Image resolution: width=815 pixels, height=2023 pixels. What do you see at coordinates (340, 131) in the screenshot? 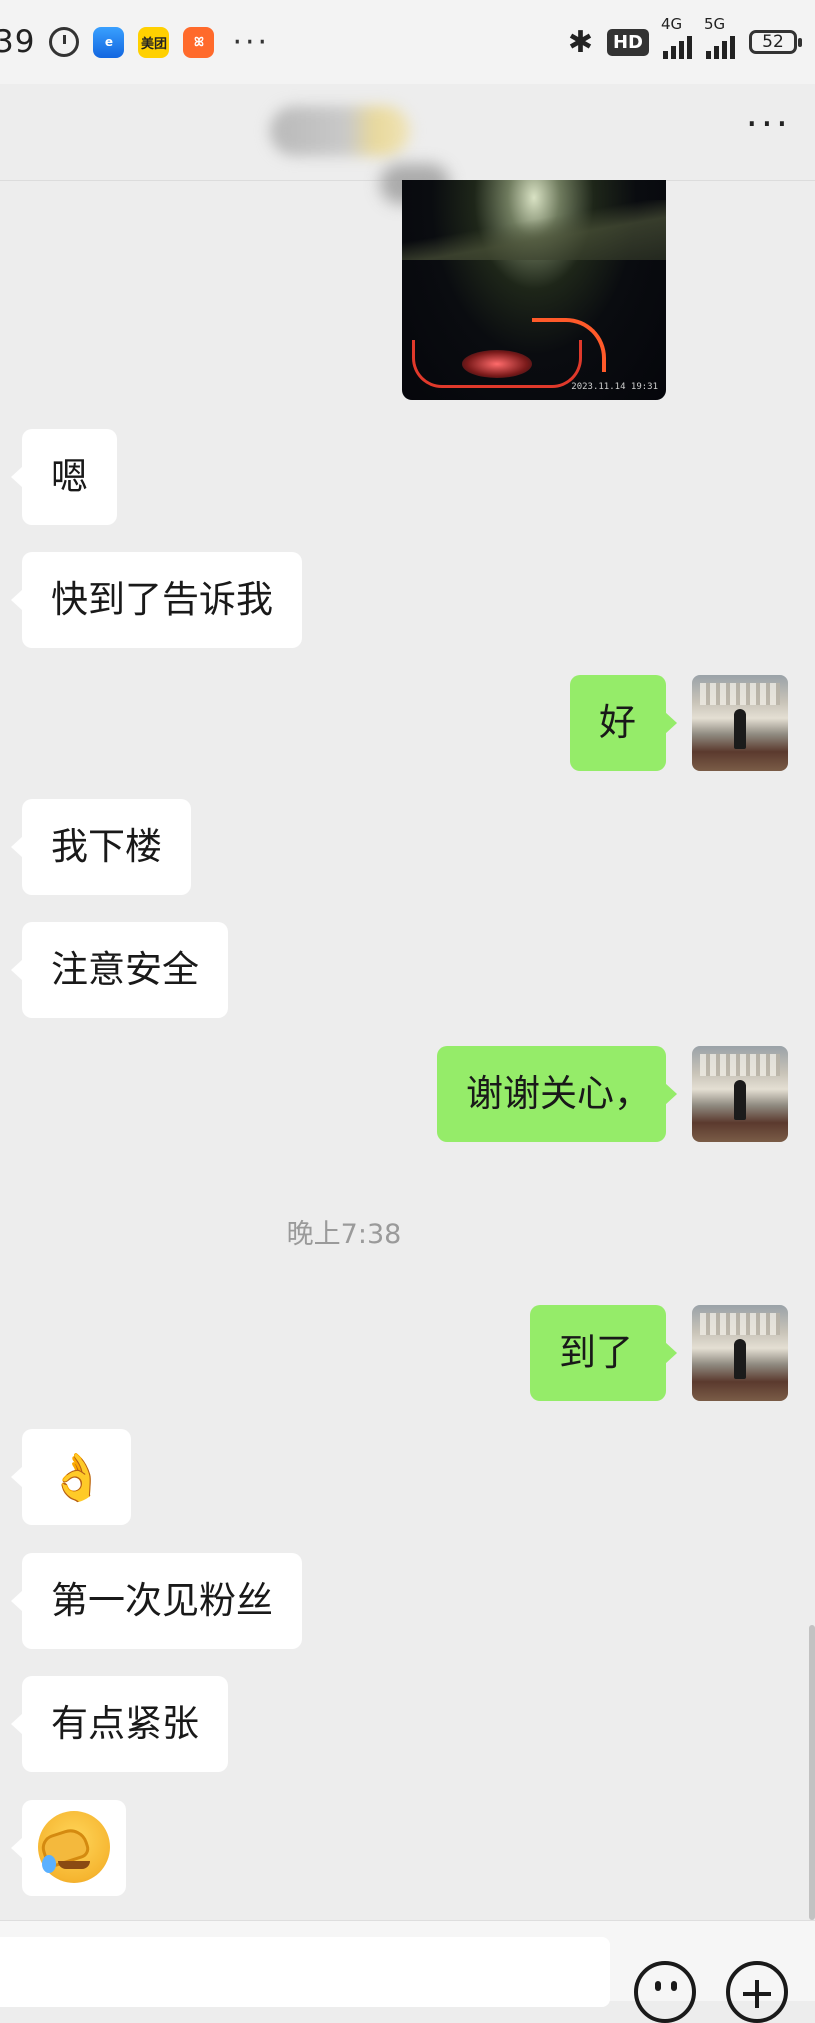
I see `contact-name-blurred` at bounding box center [340, 131].